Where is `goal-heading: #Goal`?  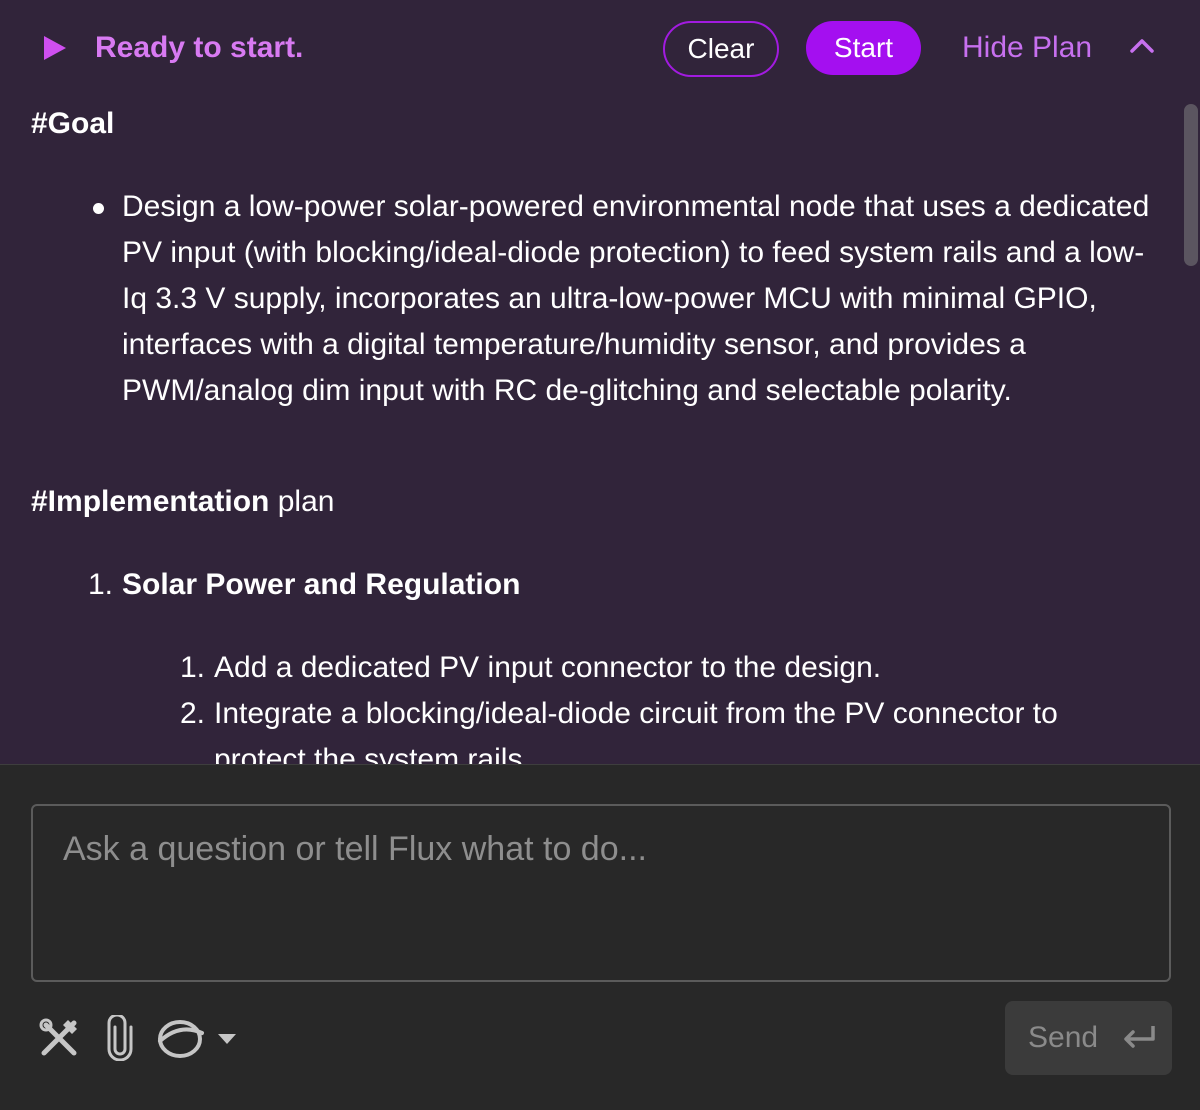
goal-heading: #Goal is located at coordinates (73, 123).